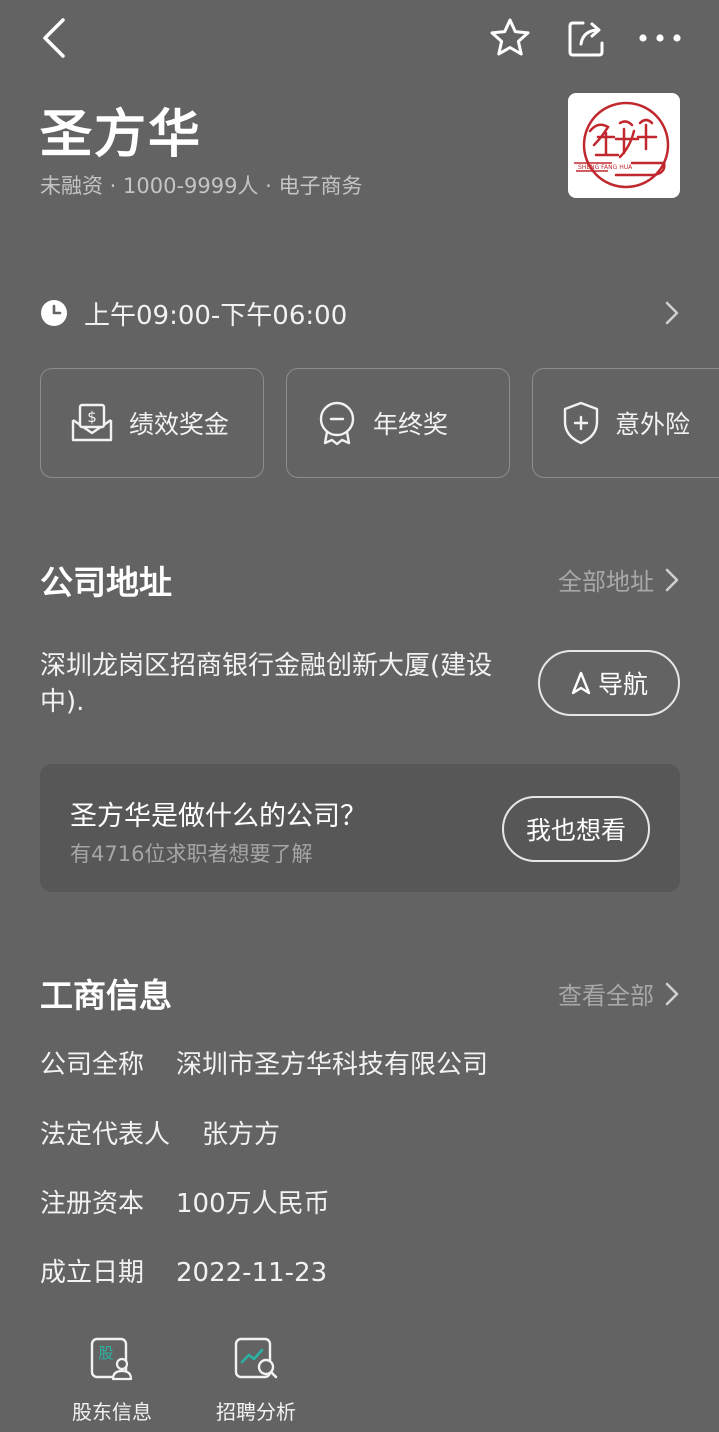 The width and height of the screenshot is (719, 1432). Describe the element at coordinates (256, 1412) in the screenshot. I see `tool-label: 招聘分析` at that location.